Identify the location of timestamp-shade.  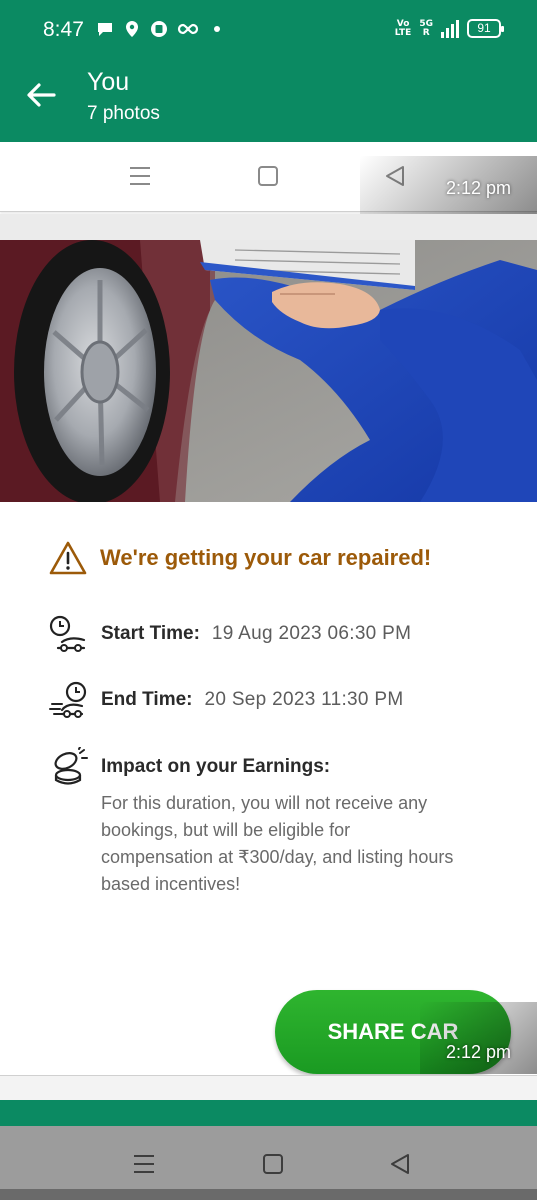
(478, 1038).